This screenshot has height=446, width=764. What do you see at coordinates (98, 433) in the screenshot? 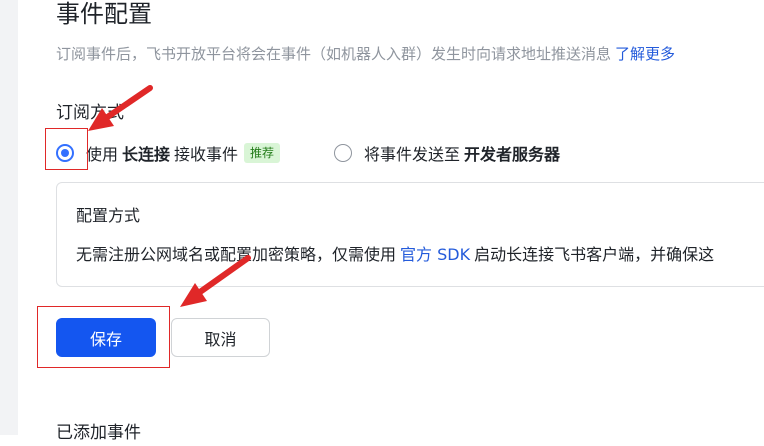
I see `added-events-heading: 已添加事件` at bounding box center [98, 433].